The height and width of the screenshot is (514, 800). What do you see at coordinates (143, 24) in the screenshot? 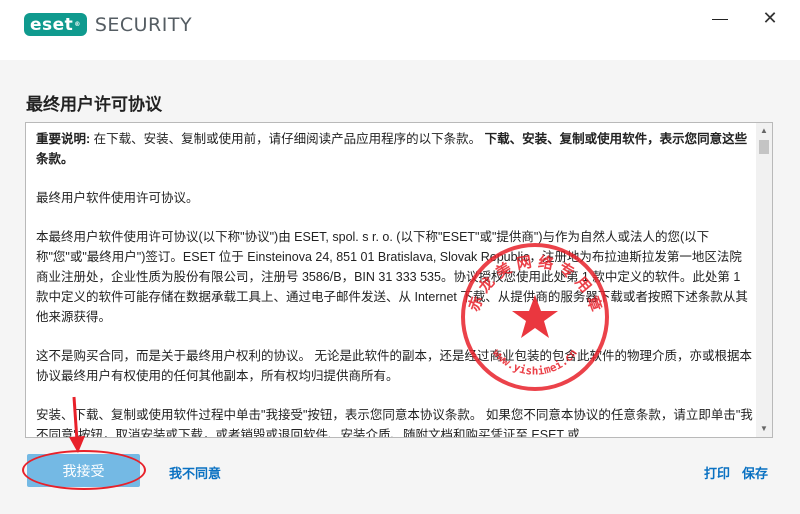
I see `product-name: SECURITY` at bounding box center [143, 24].